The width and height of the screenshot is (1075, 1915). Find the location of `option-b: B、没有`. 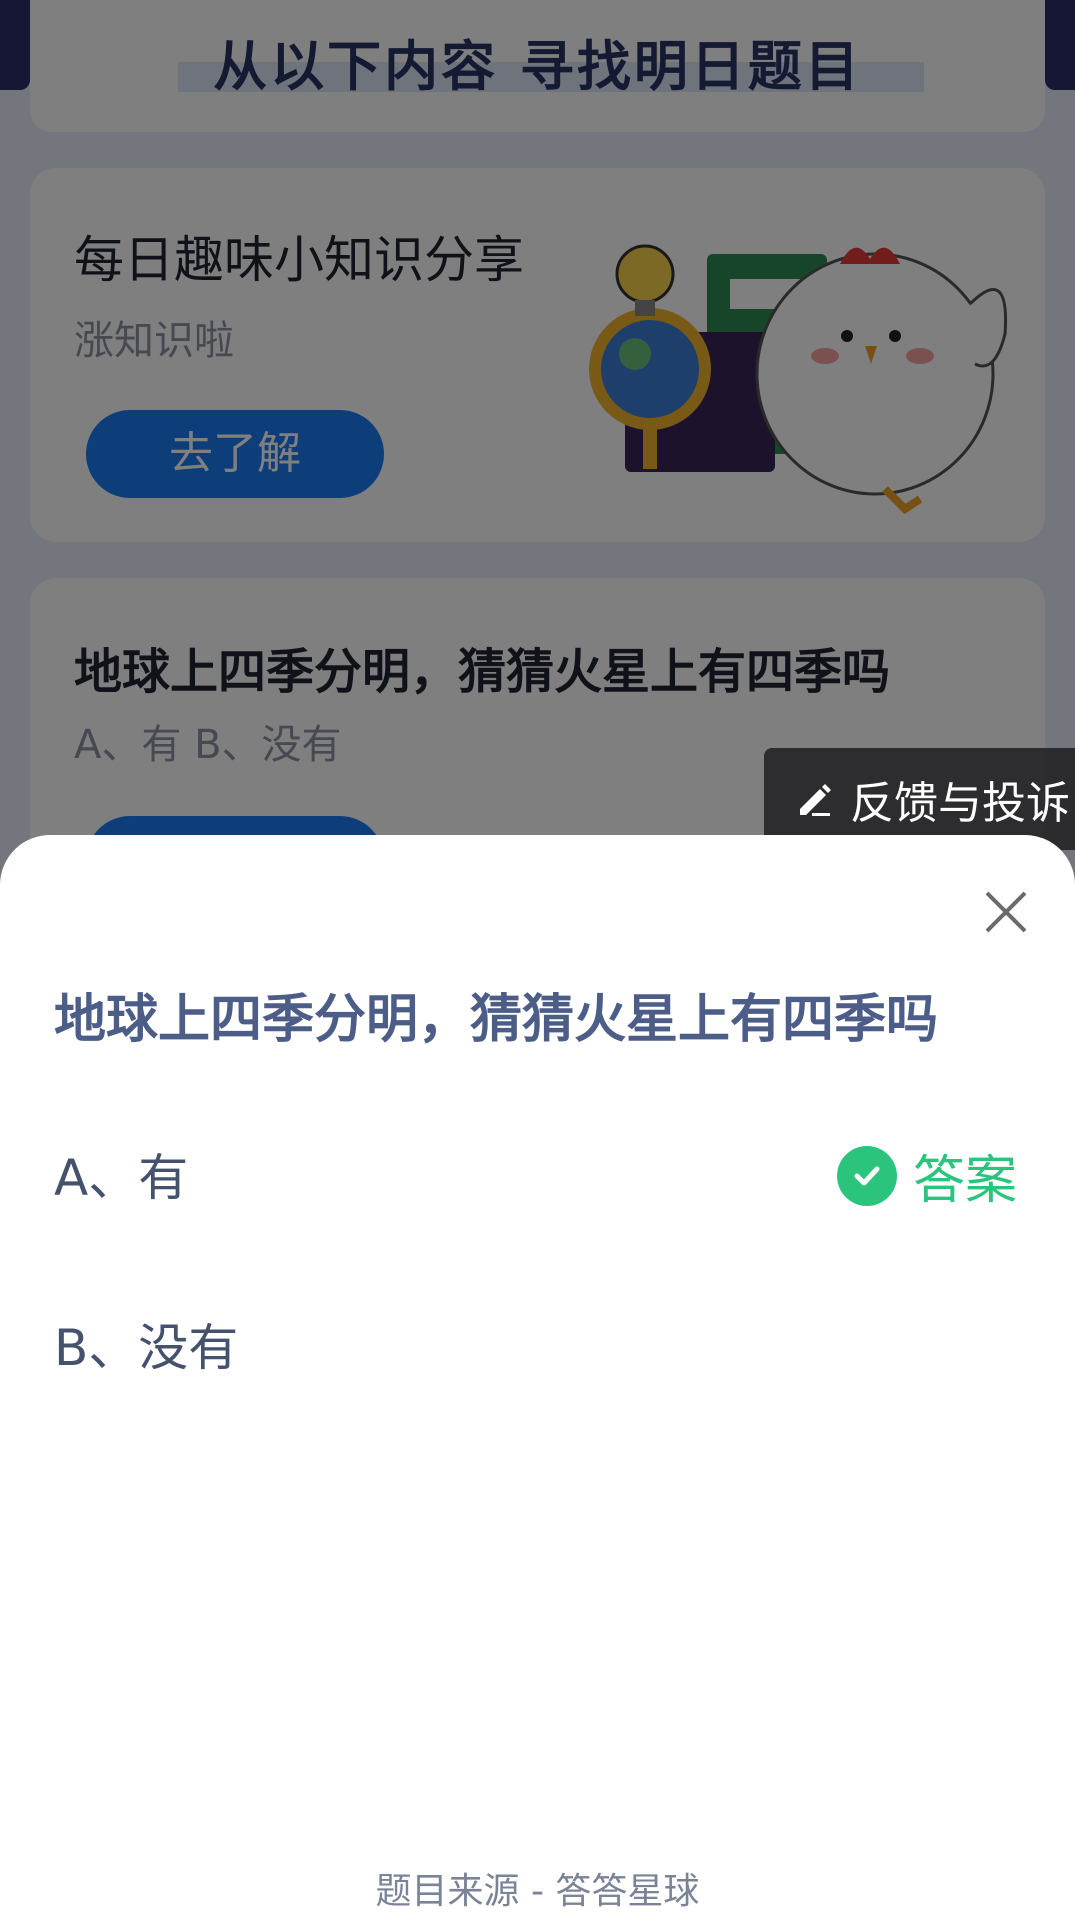

option-b: B、没有 is located at coordinates (146, 1344).